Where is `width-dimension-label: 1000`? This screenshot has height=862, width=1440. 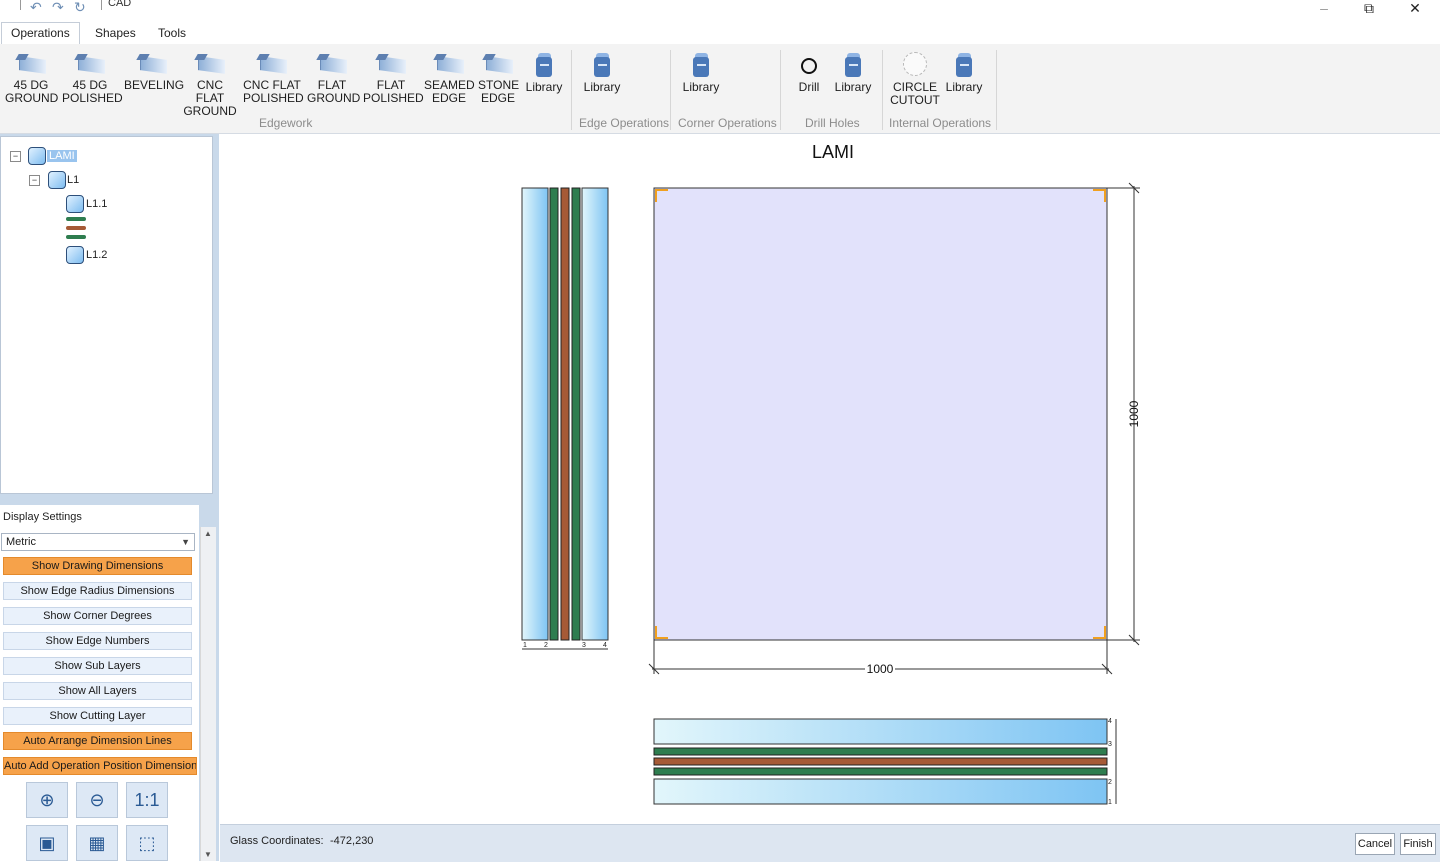 width-dimension-label: 1000 is located at coordinates (880, 669).